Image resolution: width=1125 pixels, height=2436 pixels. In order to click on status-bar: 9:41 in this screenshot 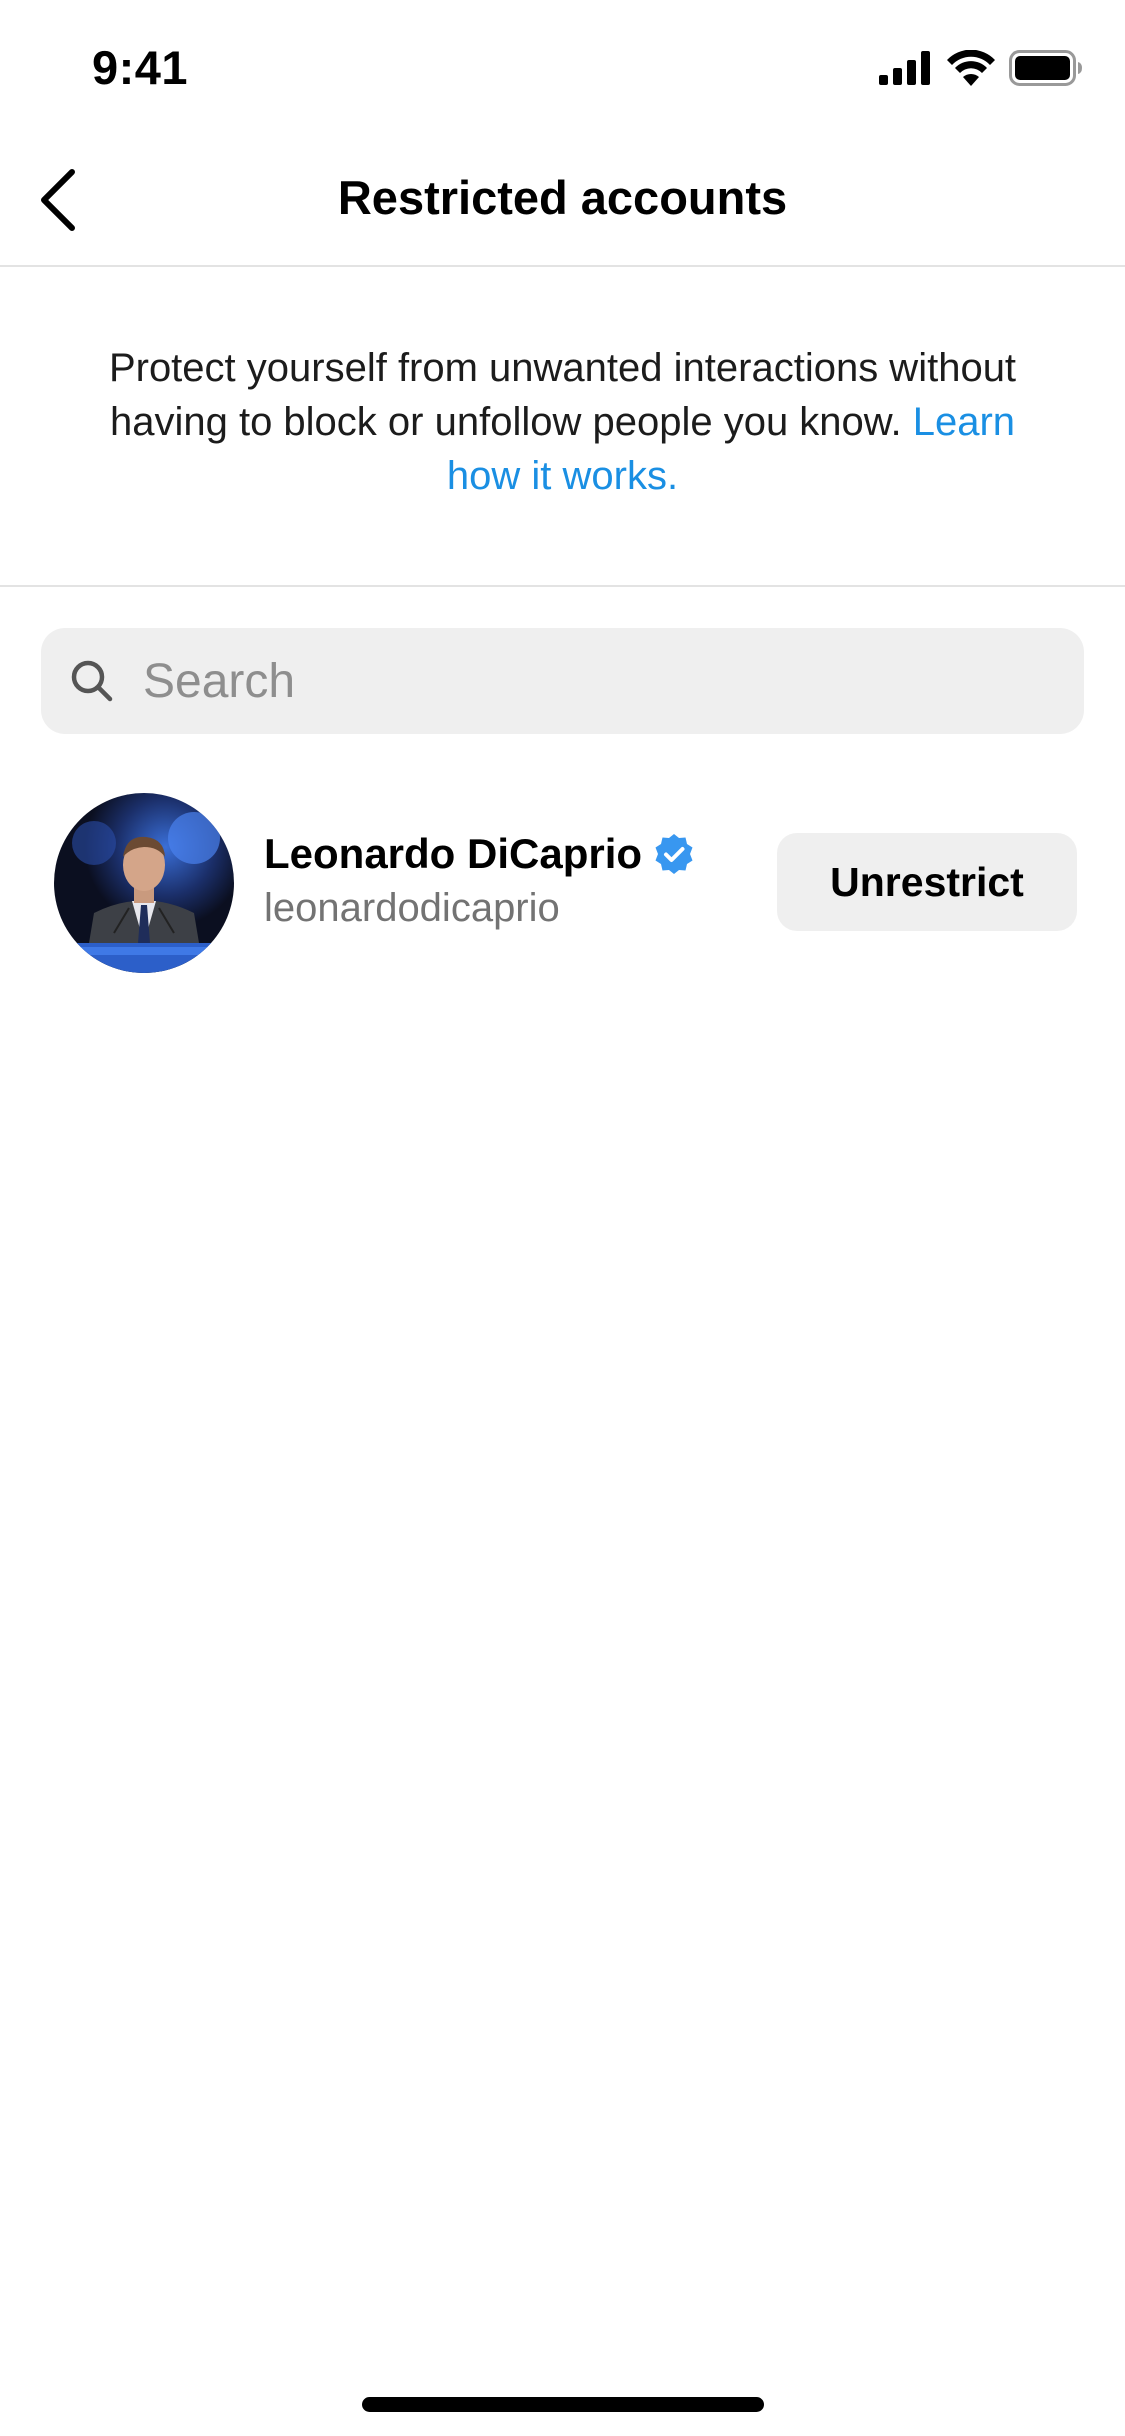, I will do `click(562, 70)`.